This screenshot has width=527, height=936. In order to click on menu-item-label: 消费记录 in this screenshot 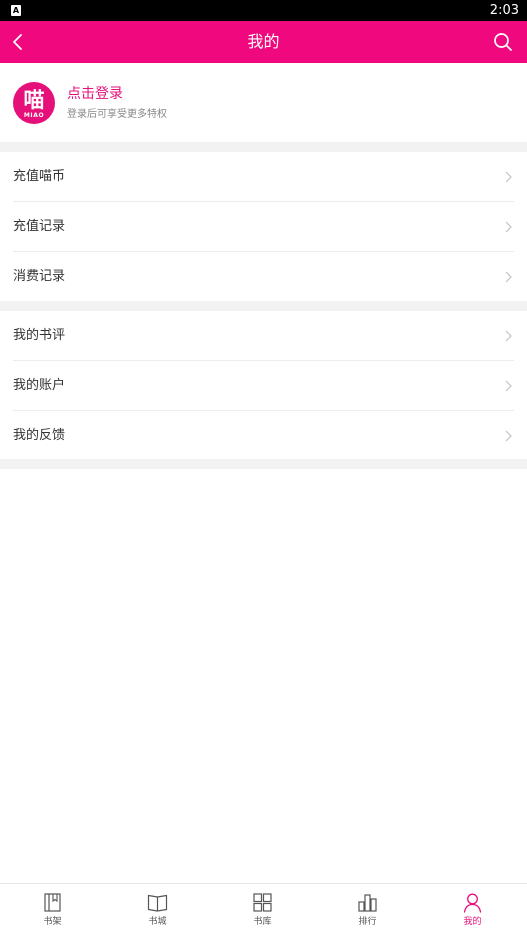, I will do `click(39, 276)`.